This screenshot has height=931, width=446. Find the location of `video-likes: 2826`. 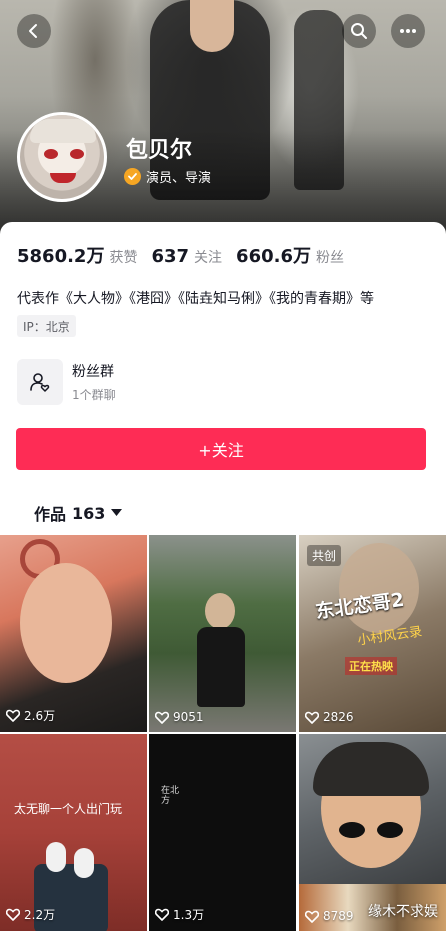

video-likes: 2826 is located at coordinates (329, 717).